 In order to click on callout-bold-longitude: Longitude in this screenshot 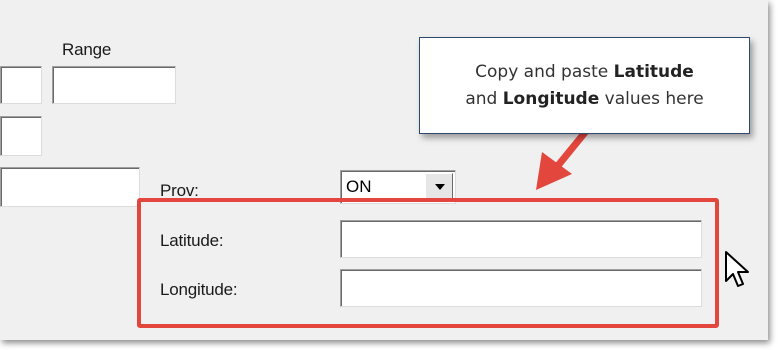, I will do `click(551, 98)`.